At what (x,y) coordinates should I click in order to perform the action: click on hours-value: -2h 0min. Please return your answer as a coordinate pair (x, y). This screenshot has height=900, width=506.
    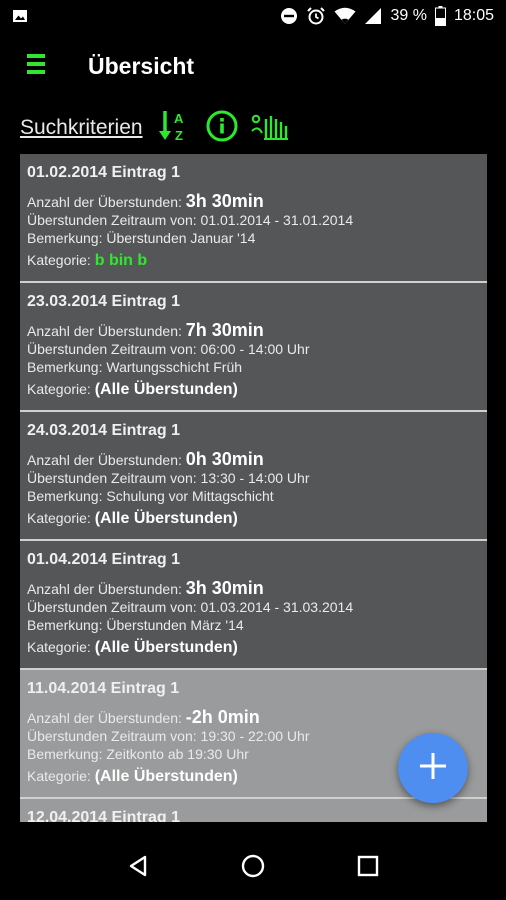
    Looking at the image, I should click on (222, 717).